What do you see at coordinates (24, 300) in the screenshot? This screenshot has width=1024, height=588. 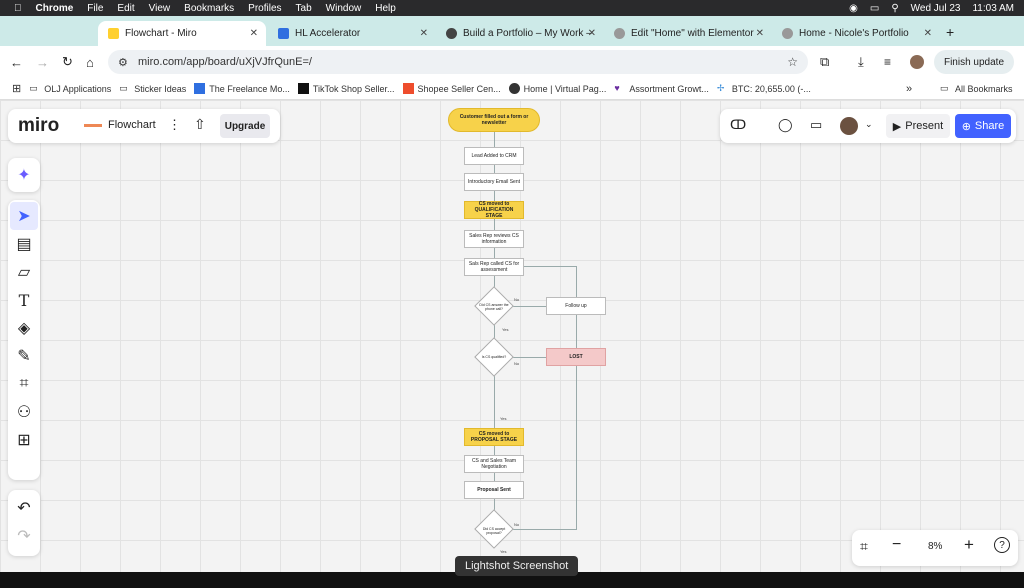 I see `text-icon: T` at bounding box center [24, 300].